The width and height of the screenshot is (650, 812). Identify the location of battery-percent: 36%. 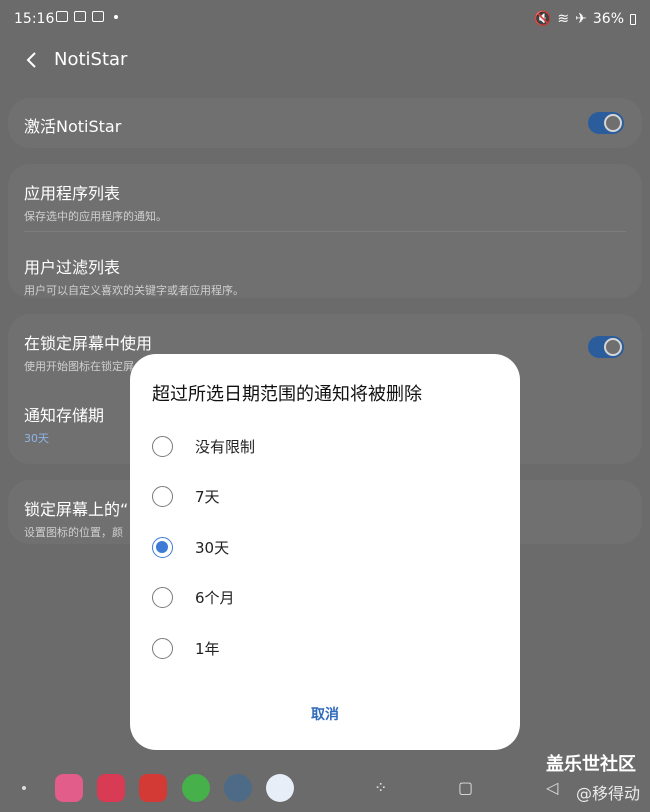
(608, 19).